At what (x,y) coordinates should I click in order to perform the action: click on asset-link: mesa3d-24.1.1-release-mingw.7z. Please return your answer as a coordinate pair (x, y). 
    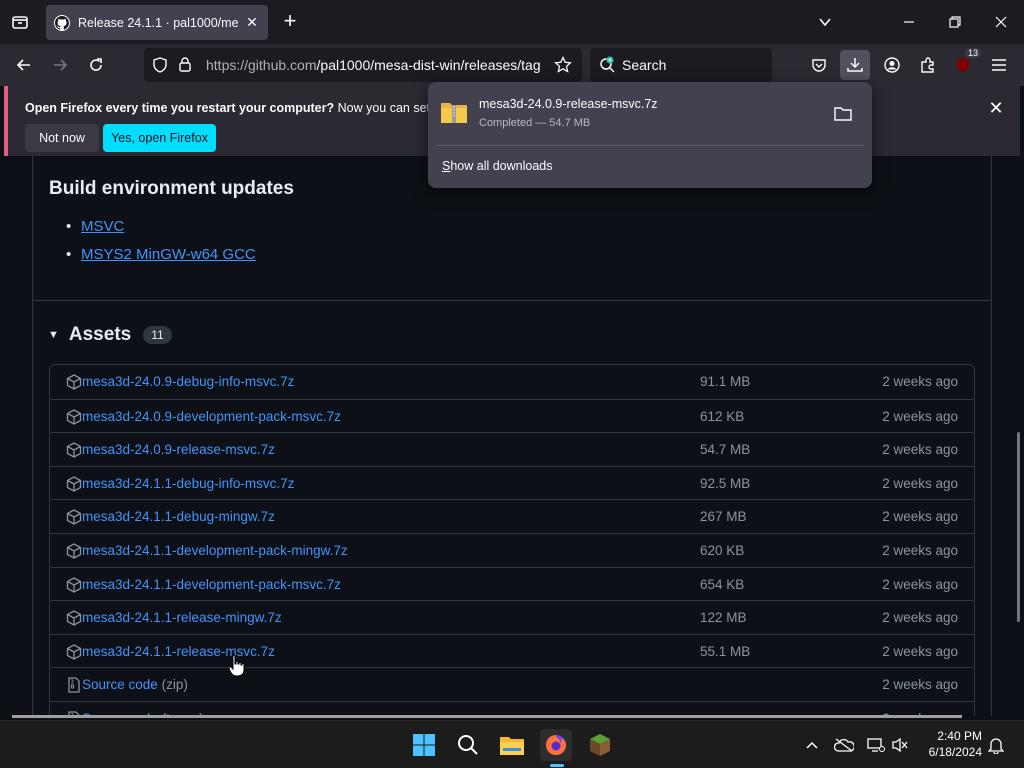
    Looking at the image, I should click on (182, 617).